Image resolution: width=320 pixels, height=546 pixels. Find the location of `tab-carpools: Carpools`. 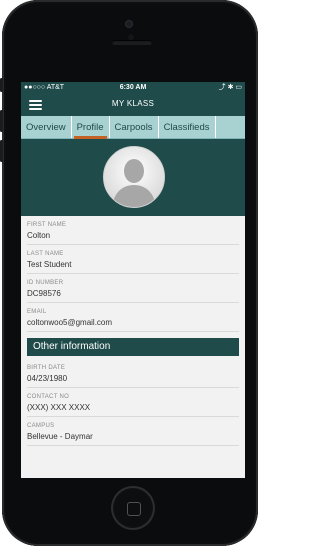

tab-carpools: Carpools is located at coordinates (134, 127).